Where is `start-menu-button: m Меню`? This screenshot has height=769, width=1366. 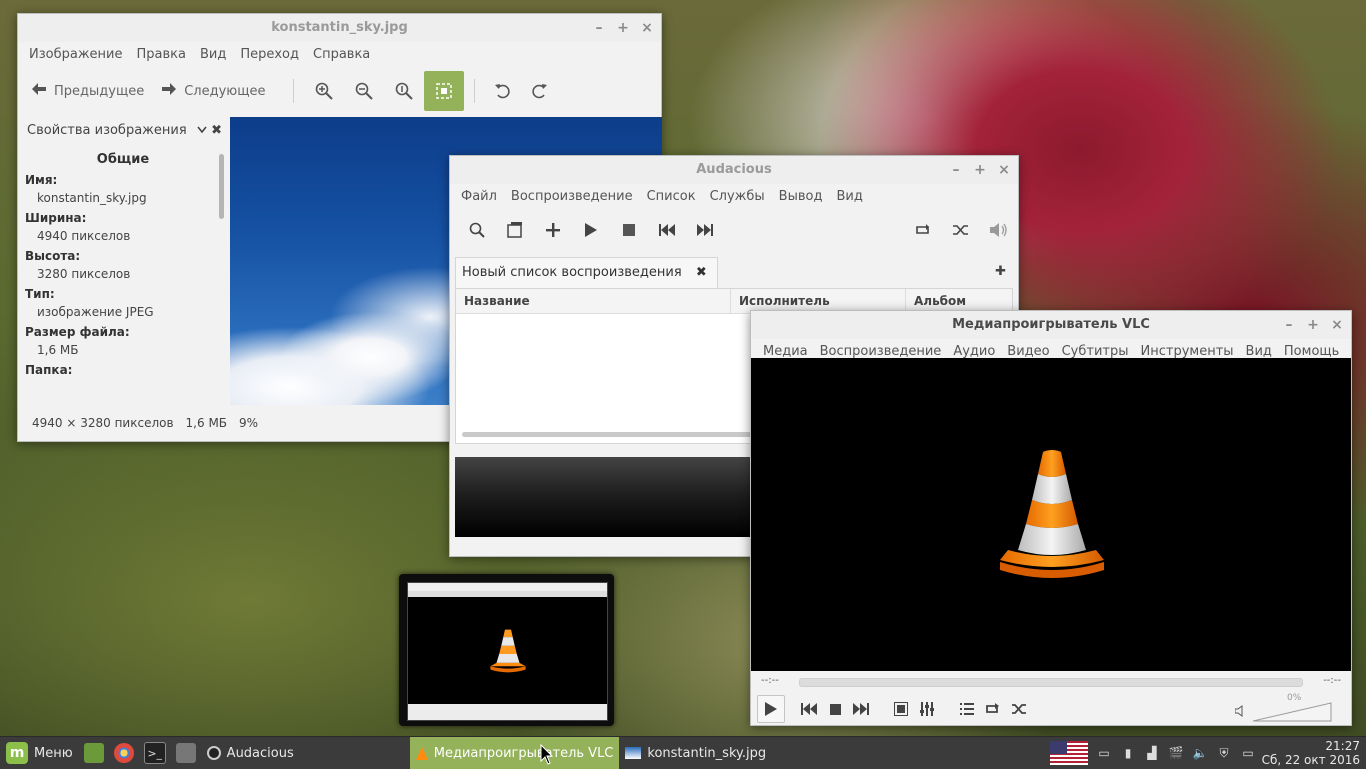 start-menu-button: m Меню is located at coordinates (39, 753).